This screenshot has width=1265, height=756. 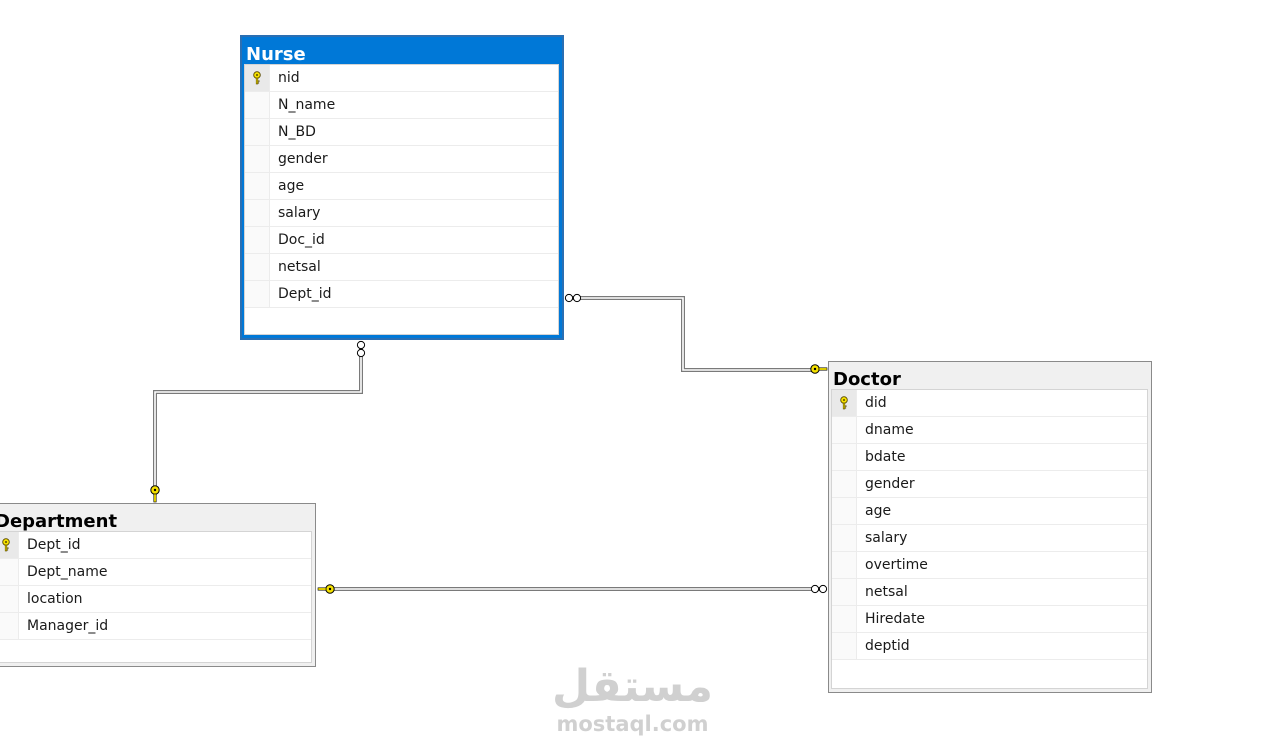 What do you see at coordinates (401, 78) in the screenshot?
I see `column-row: nid` at bounding box center [401, 78].